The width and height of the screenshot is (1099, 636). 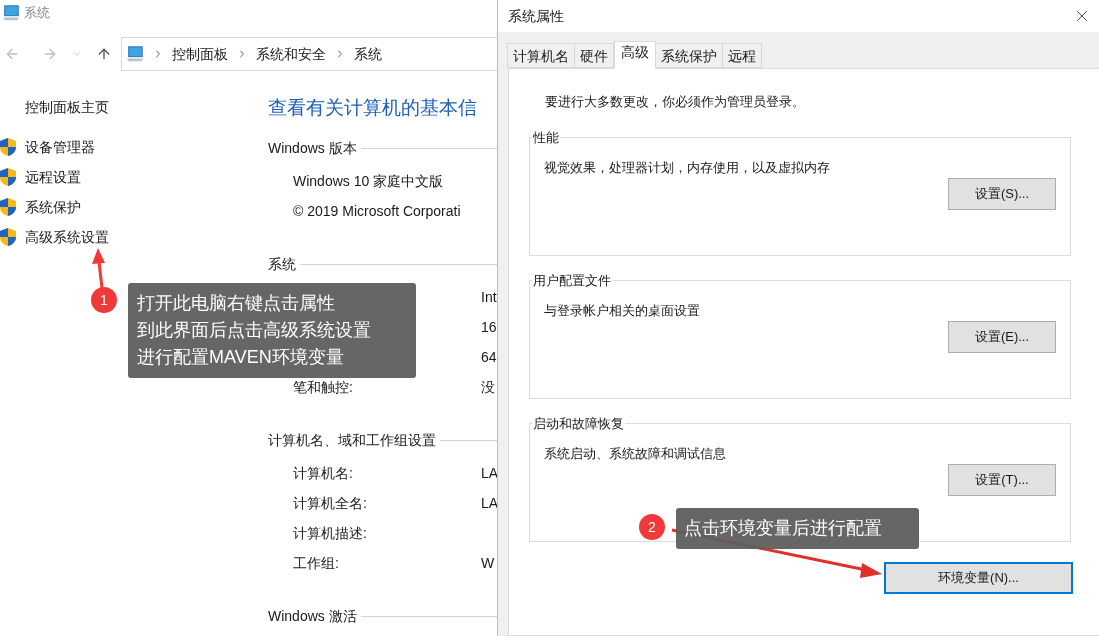 I want to click on info-value: Int, so click(x=489, y=297).